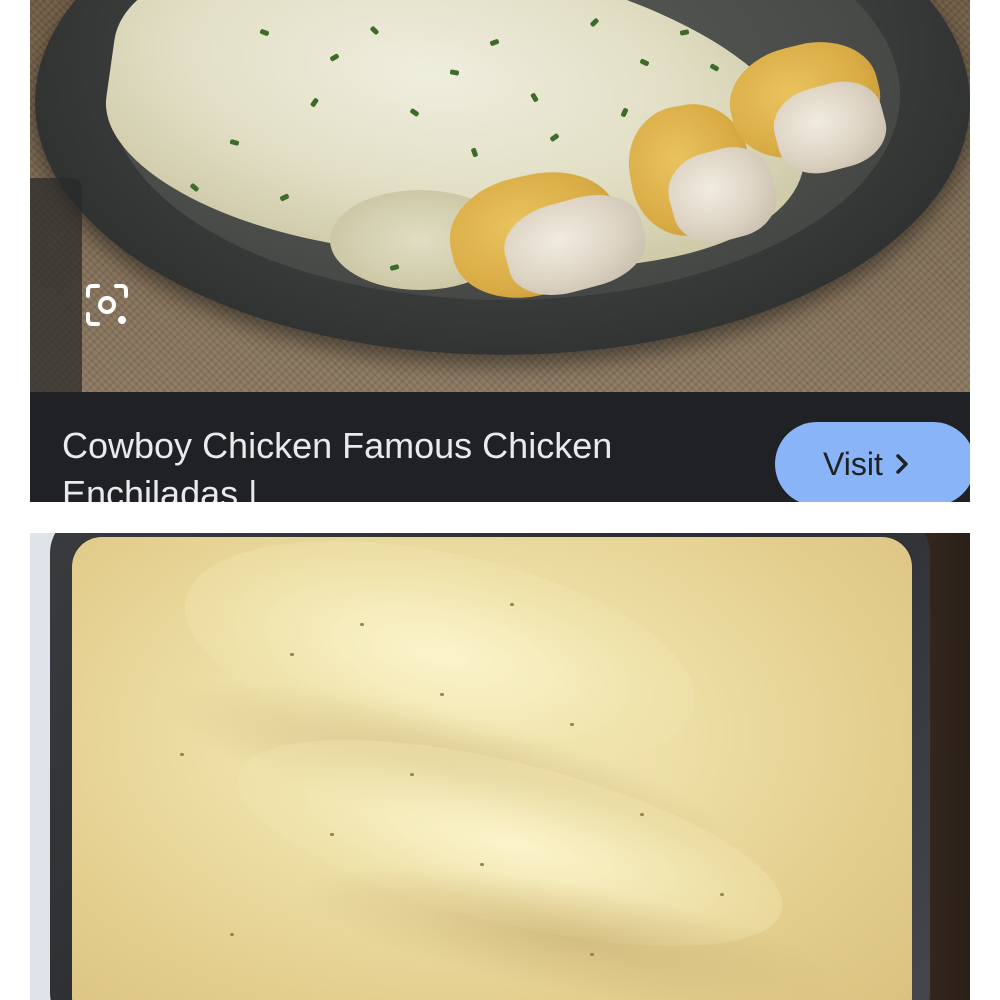 The height and width of the screenshot is (1000, 1000). What do you see at coordinates (56, 340) in the screenshot?
I see `side-panel-handle` at bounding box center [56, 340].